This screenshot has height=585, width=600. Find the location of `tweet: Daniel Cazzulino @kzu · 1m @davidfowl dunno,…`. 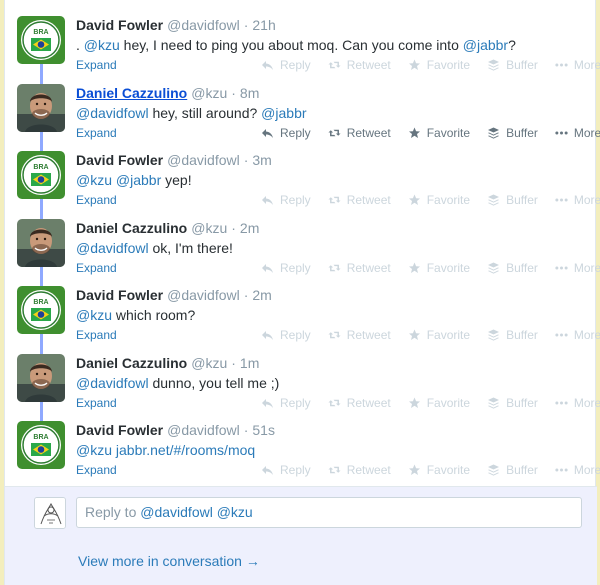

tweet: Daniel Cazzulino @kzu · 1m @davidfowl dunno,… is located at coordinates (302, 388).